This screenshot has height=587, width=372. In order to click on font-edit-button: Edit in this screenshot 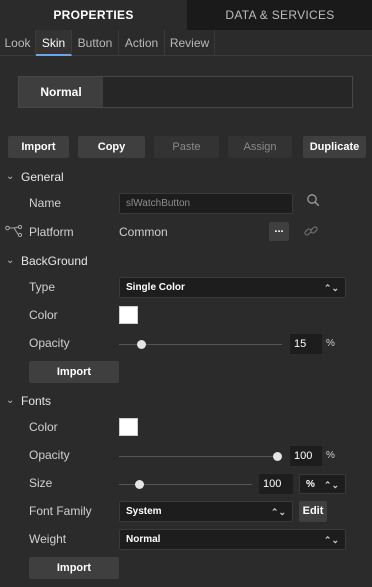, I will do `click(313, 511)`.